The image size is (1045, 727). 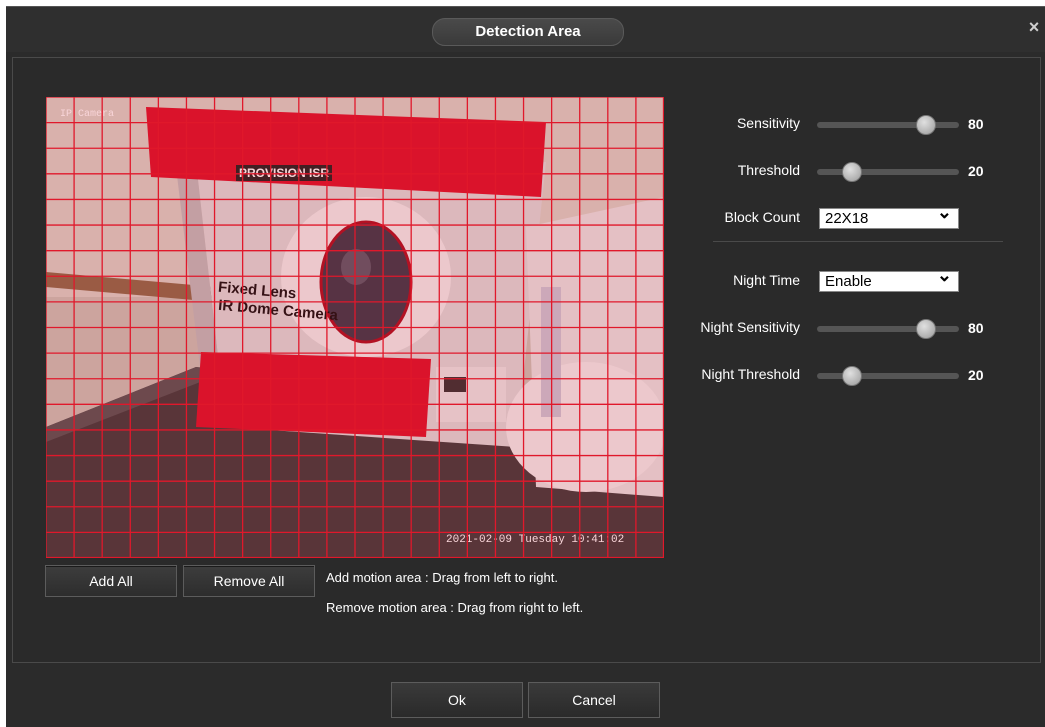 What do you see at coordinates (847, 218) in the screenshot?
I see `block-count-selected: 22X18` at bounding box center [847, 218].